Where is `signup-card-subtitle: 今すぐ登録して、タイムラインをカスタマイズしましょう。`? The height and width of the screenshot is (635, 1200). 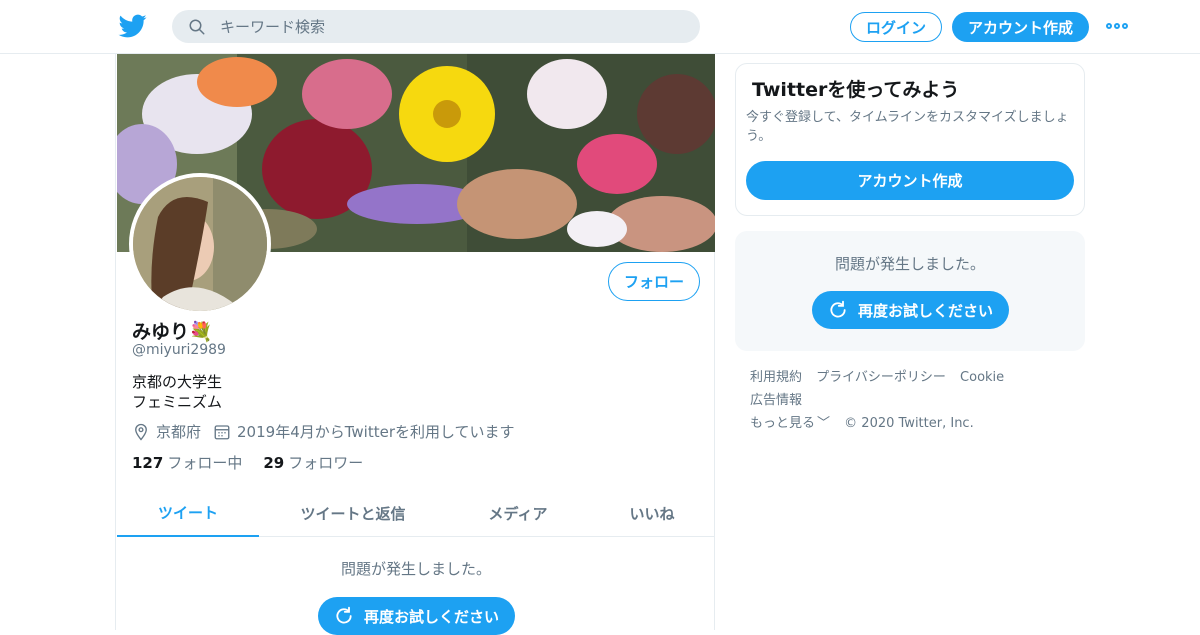
signup-card-subtitle: 今すぐ登録して、タイムラインをカスタマイズしましょう。 is located at coordinates (907, 127).